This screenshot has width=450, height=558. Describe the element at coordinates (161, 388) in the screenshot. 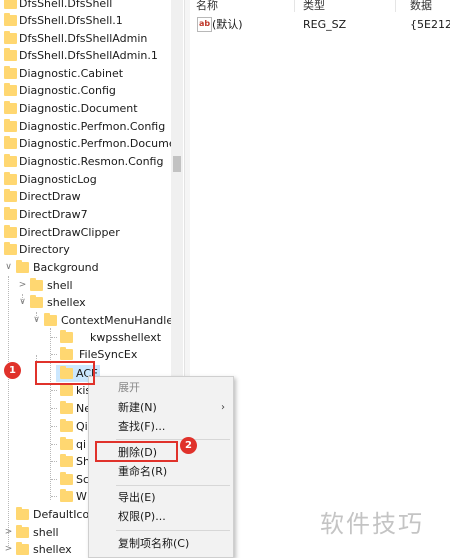

I see `menu-item-expand: 展开` at that location.